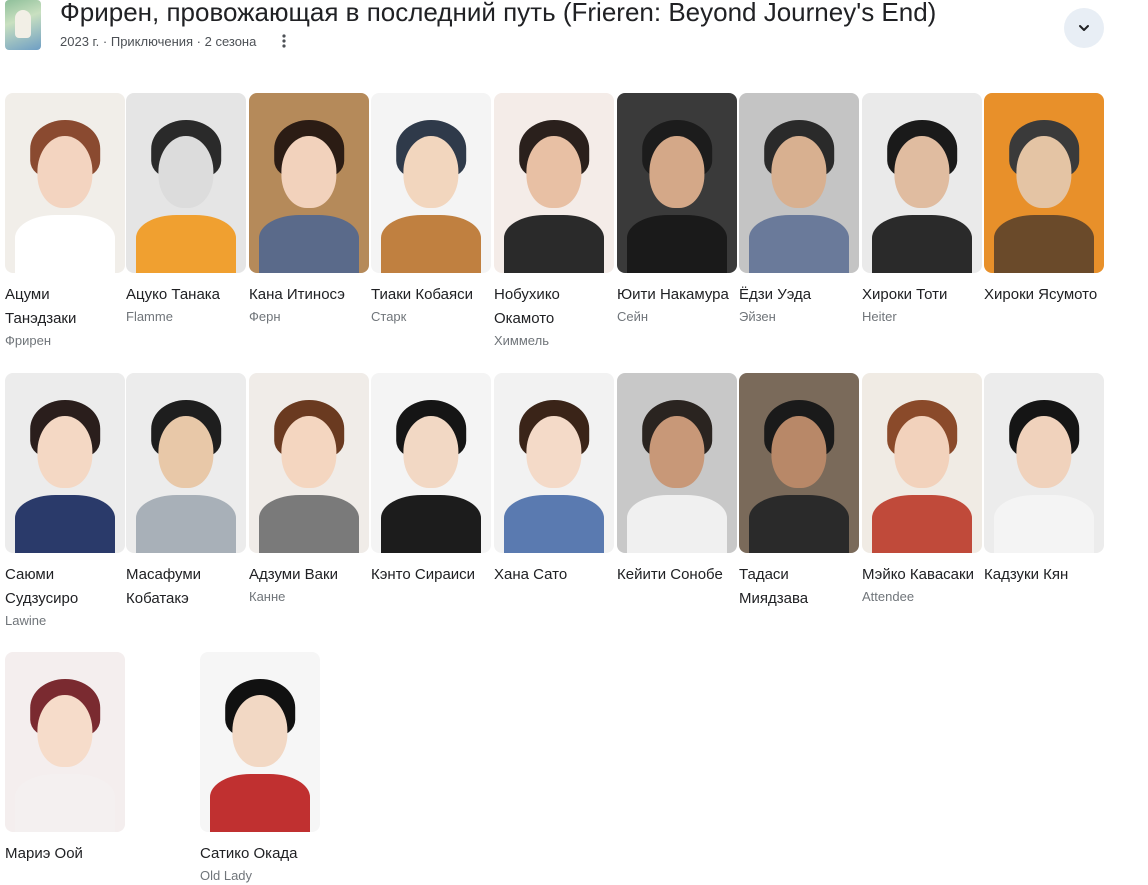  I want to click on cast-card: Нобухико Окамото Химмель, so click(554, 221).